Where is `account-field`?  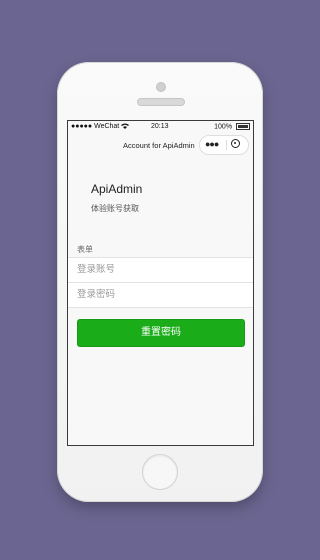 account-field is located at coordinates (160, 269).